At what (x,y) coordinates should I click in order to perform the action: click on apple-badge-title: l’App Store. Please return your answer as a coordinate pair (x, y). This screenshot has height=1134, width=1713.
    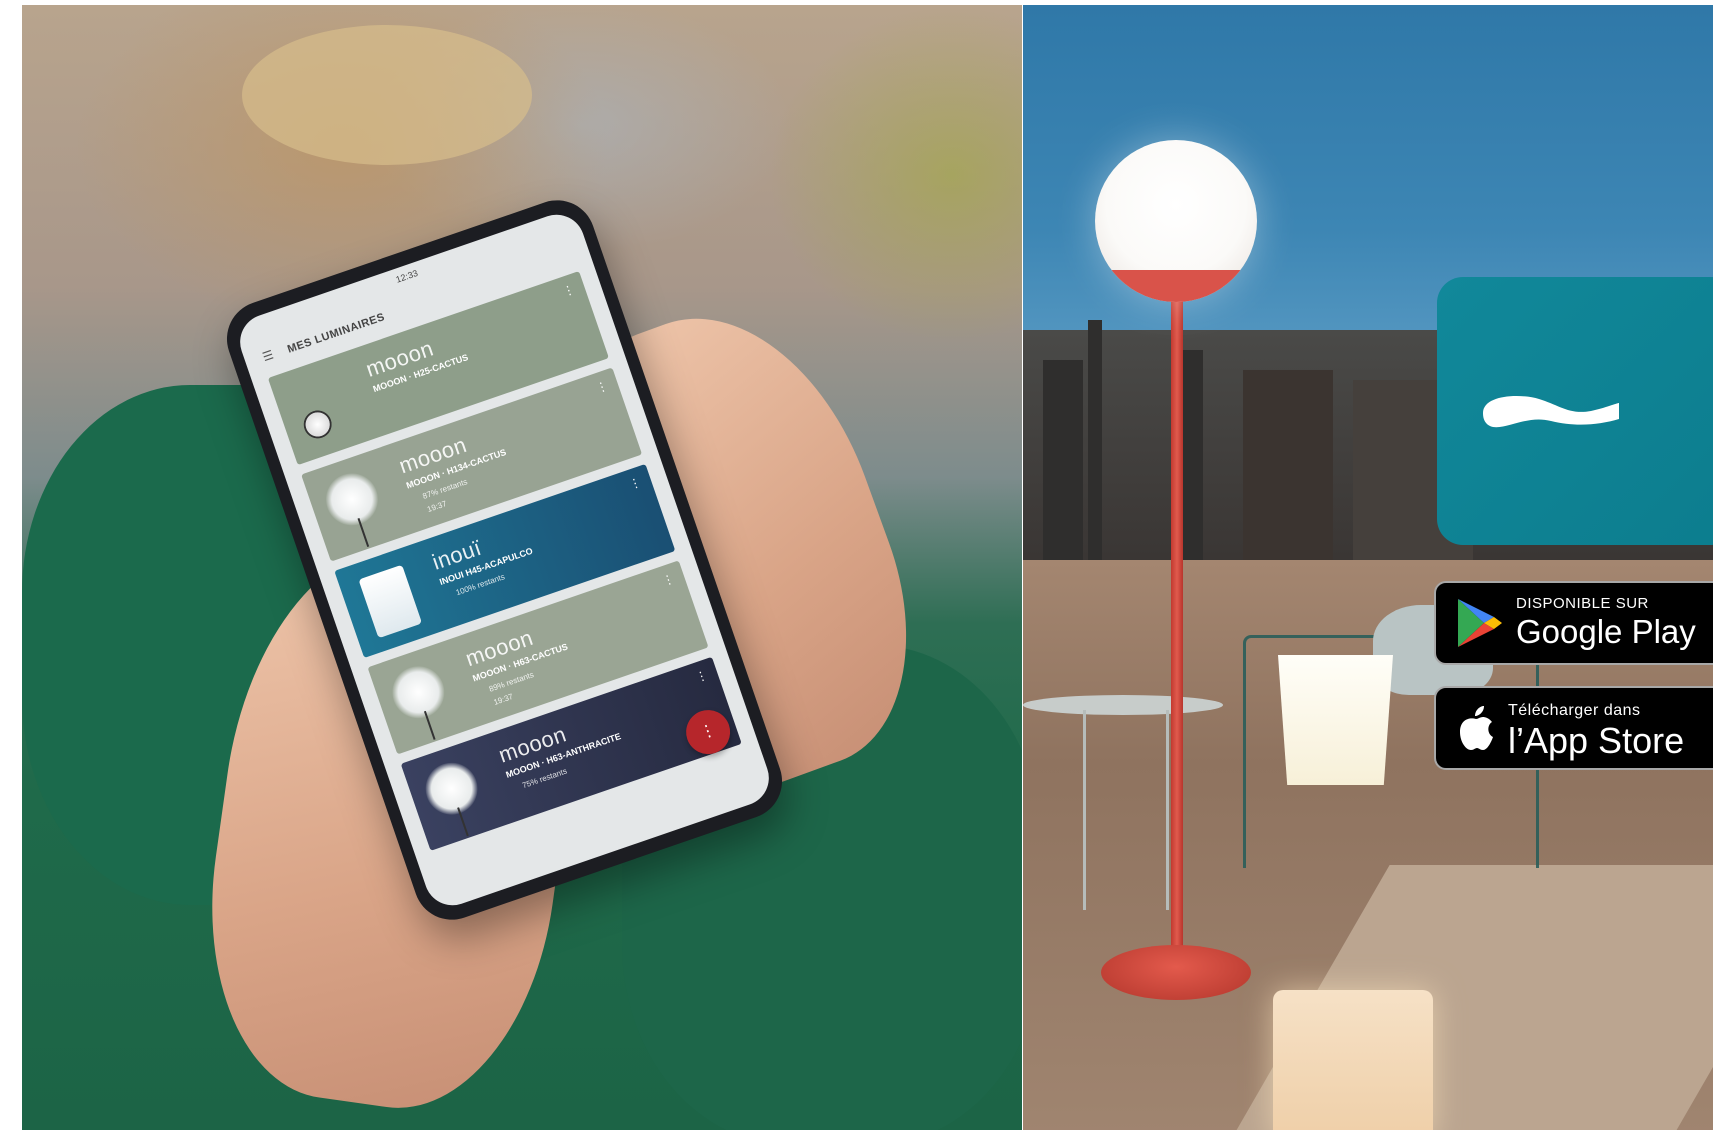
    Looking at the image, I should click on (1596, 740).